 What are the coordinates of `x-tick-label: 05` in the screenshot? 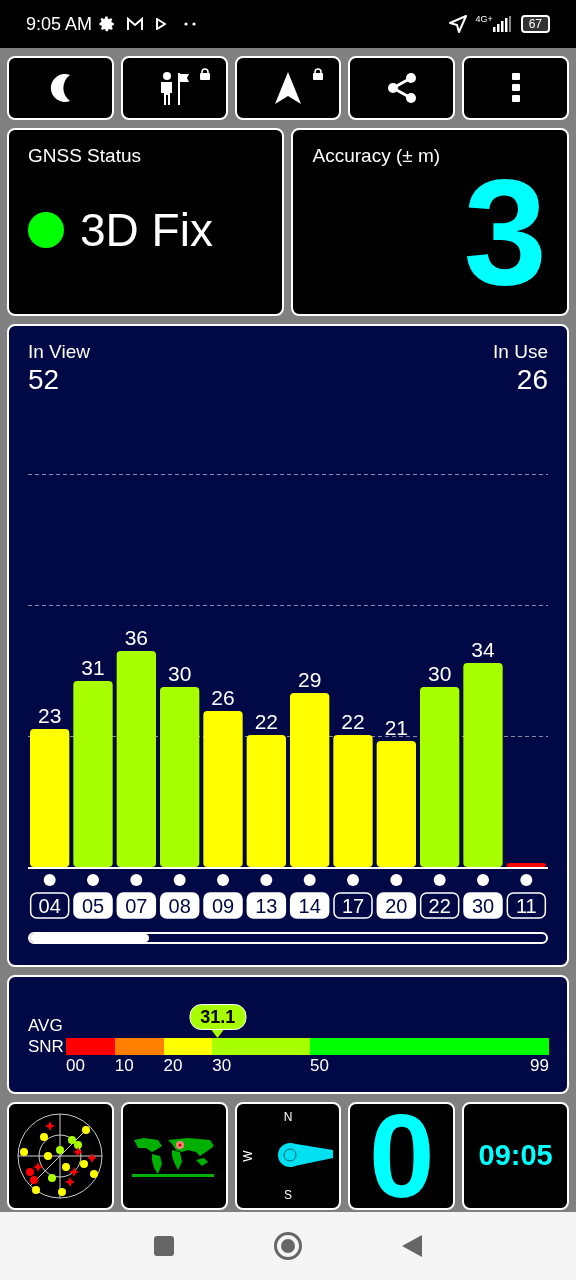 It's located at (93, 906).